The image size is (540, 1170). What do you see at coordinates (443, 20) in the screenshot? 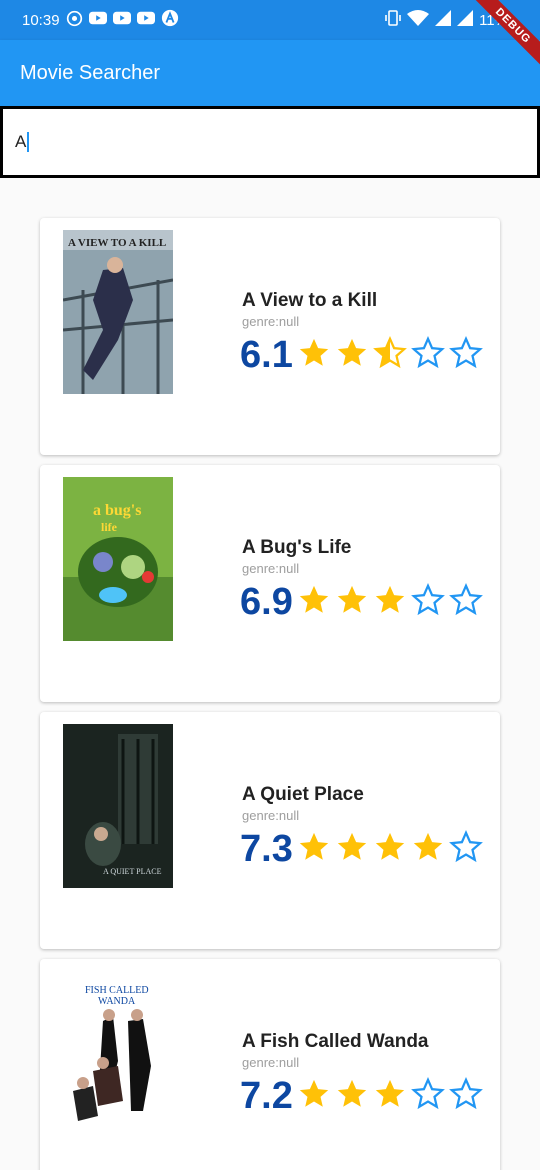
I see `signal-icon` at bounding box center [443, 20].